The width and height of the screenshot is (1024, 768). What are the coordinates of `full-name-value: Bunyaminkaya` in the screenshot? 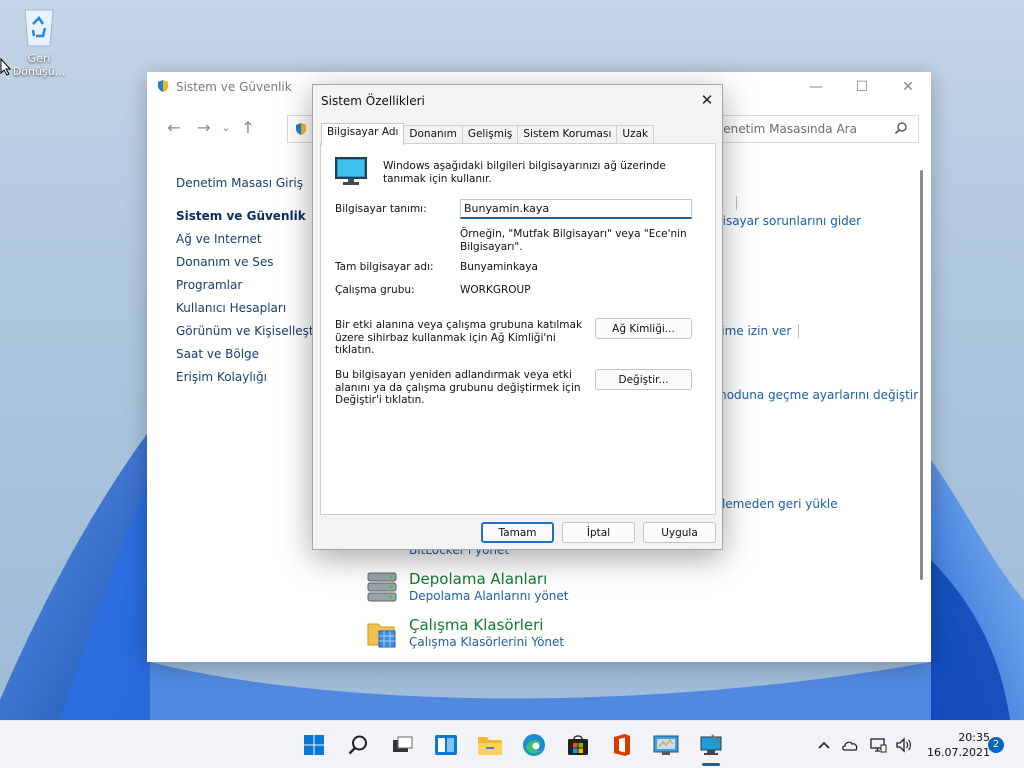 It's located at (499, 267).